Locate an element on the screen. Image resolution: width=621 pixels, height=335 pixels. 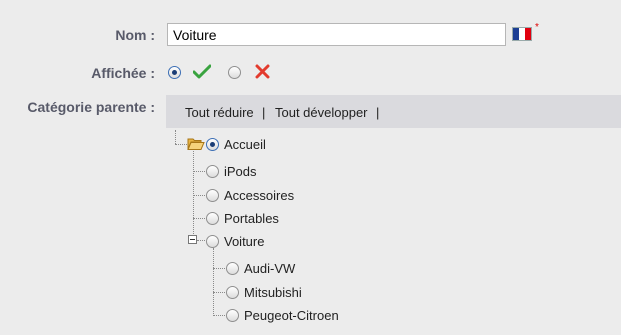
tree-node-label: Voiture is located at coordinates (244, 241).